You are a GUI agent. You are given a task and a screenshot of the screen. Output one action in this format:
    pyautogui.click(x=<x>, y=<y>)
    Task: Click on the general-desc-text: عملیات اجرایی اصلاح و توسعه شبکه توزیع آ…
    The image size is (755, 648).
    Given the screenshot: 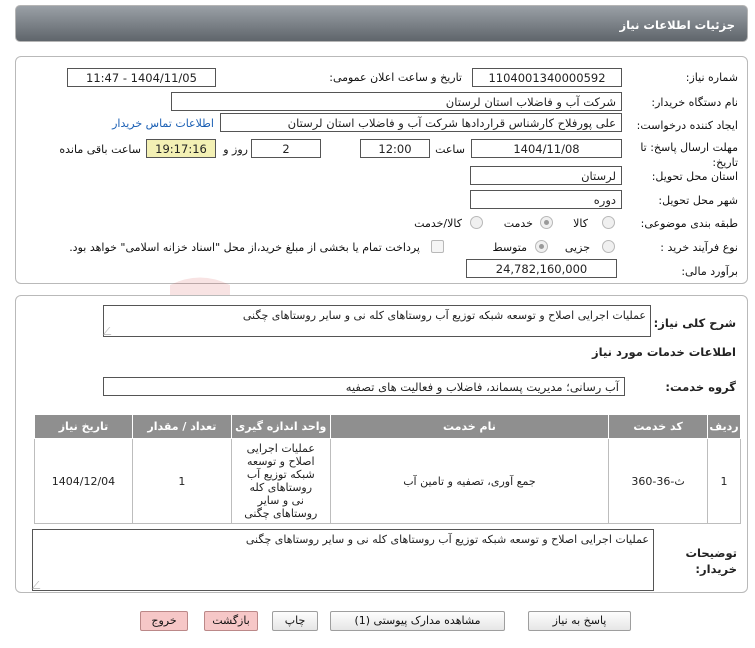 What is the action you would take?
    pyautogui.click(x=444, y=315)
    